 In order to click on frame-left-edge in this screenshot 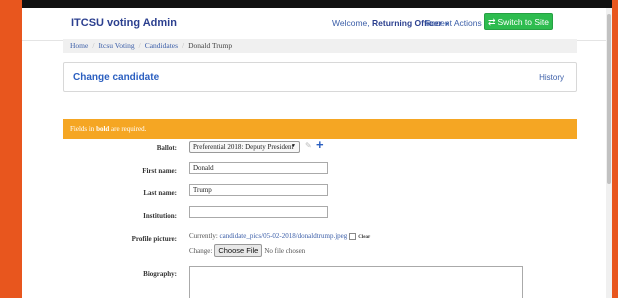, I will do `click(11, 149)`.